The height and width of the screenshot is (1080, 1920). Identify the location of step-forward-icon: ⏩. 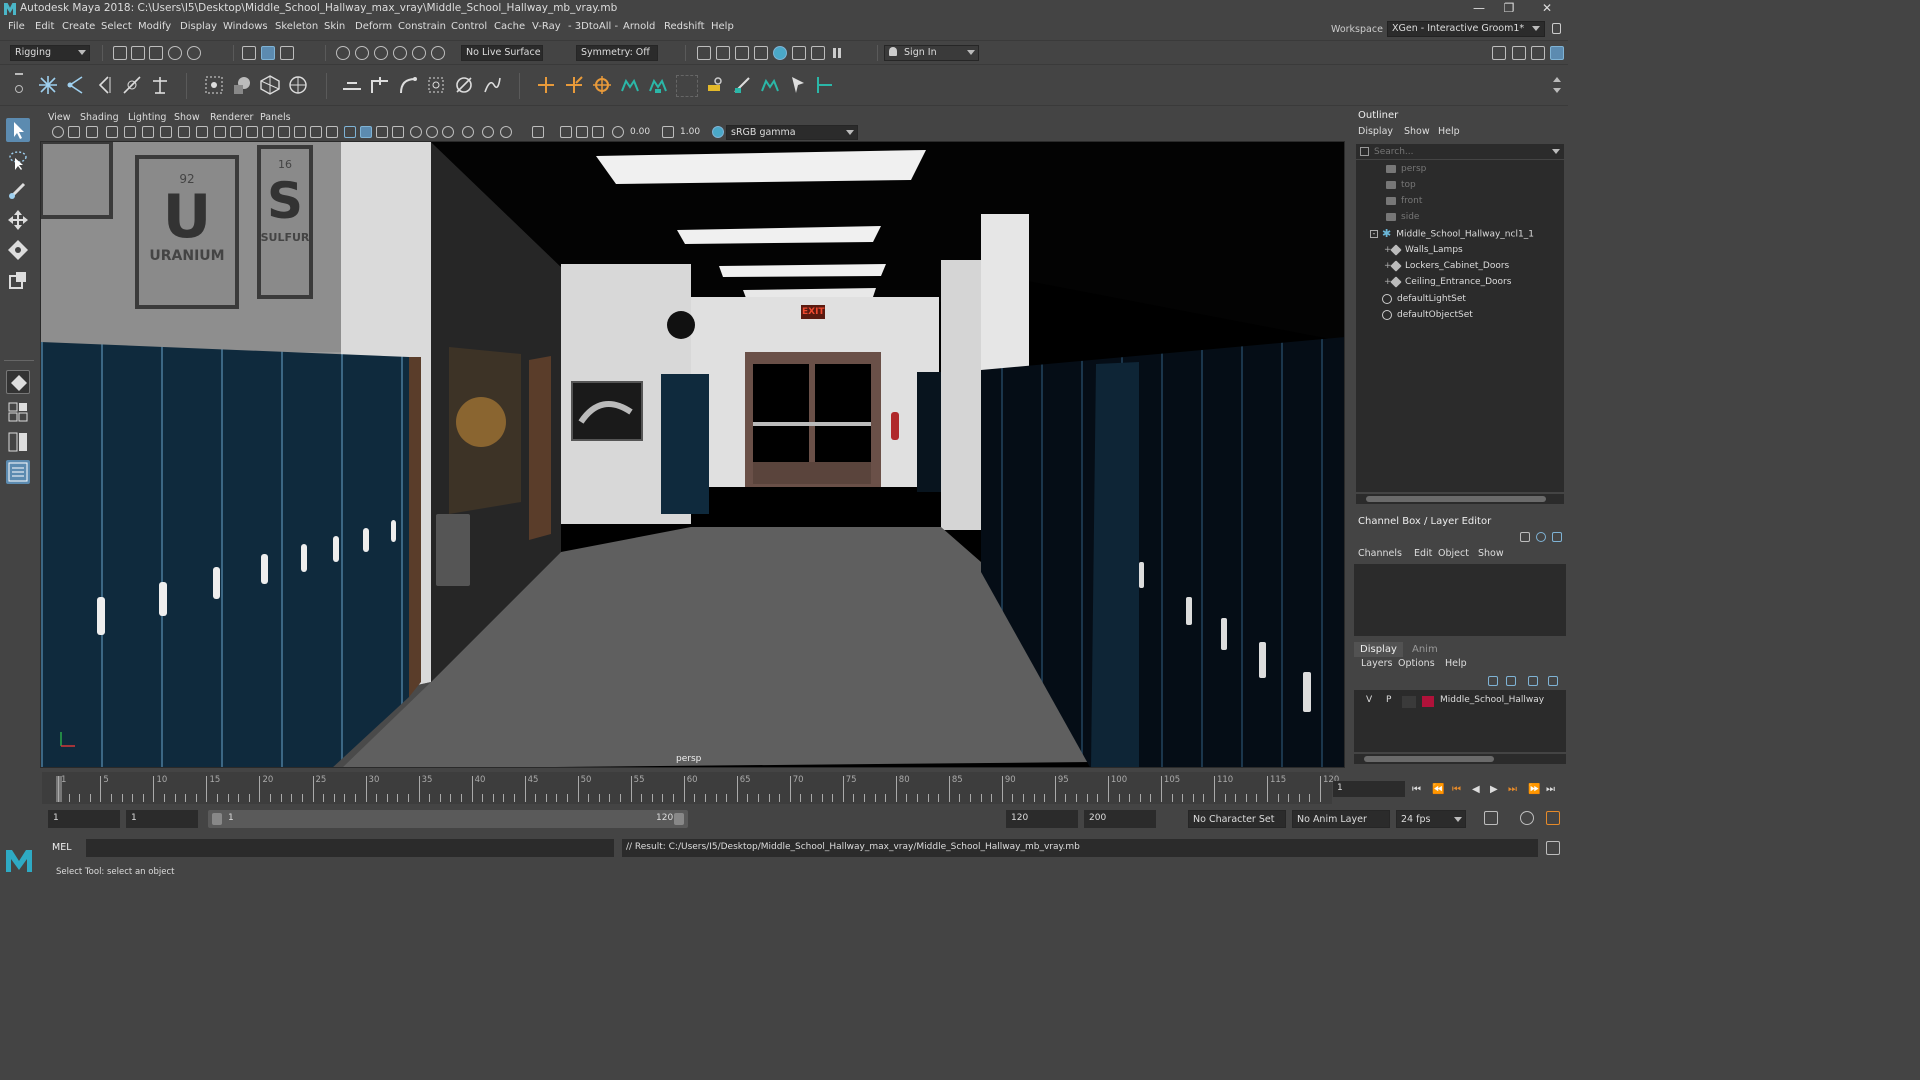
(1534, 789).